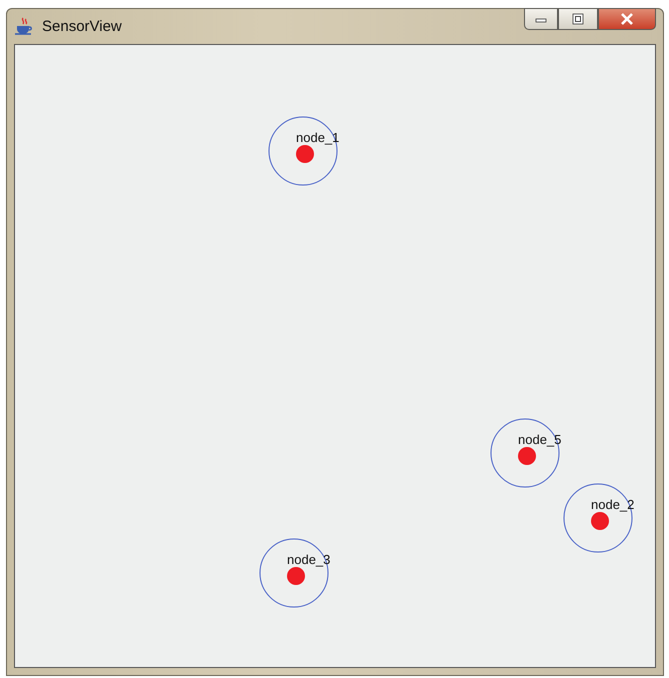 This screenshot has height=678, width=669. What do you see at coordinates (82, 26) in the screenshot?
I see `window-title: SensorView` at bounding box center [82, 26].